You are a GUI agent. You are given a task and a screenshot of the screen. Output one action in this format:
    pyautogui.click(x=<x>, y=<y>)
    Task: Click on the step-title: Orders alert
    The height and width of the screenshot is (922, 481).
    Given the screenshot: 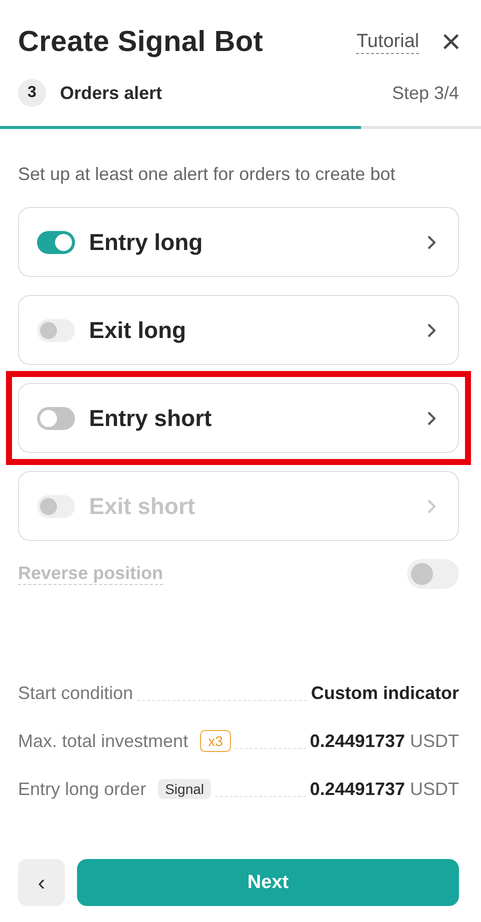 What is the action you would take?
    pyautogui.click(x=112, y=93)
    